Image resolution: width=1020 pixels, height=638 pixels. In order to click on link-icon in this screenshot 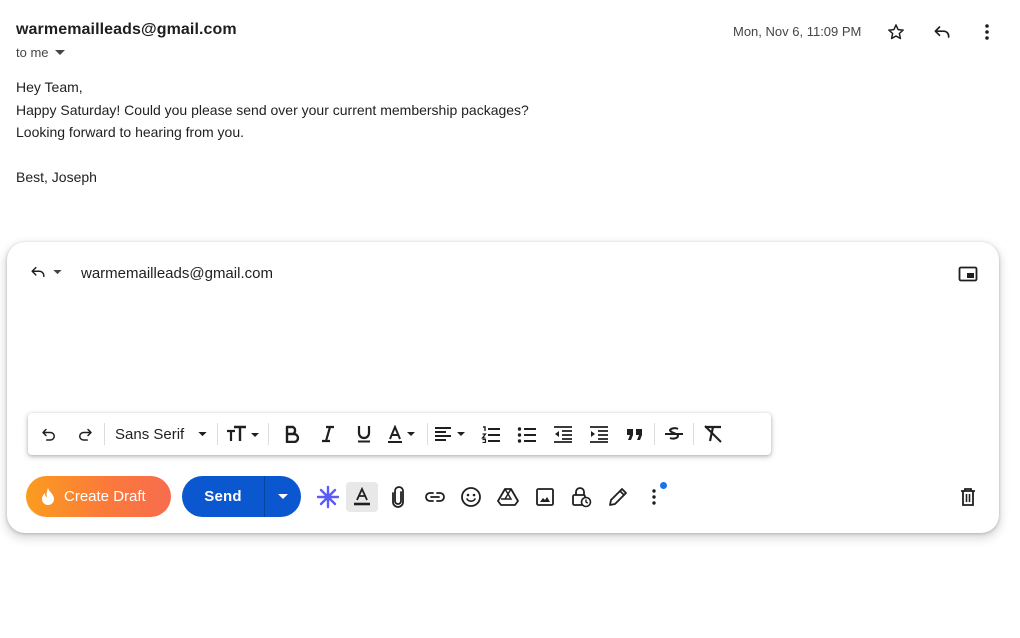, I will do `click(435, 497)`.